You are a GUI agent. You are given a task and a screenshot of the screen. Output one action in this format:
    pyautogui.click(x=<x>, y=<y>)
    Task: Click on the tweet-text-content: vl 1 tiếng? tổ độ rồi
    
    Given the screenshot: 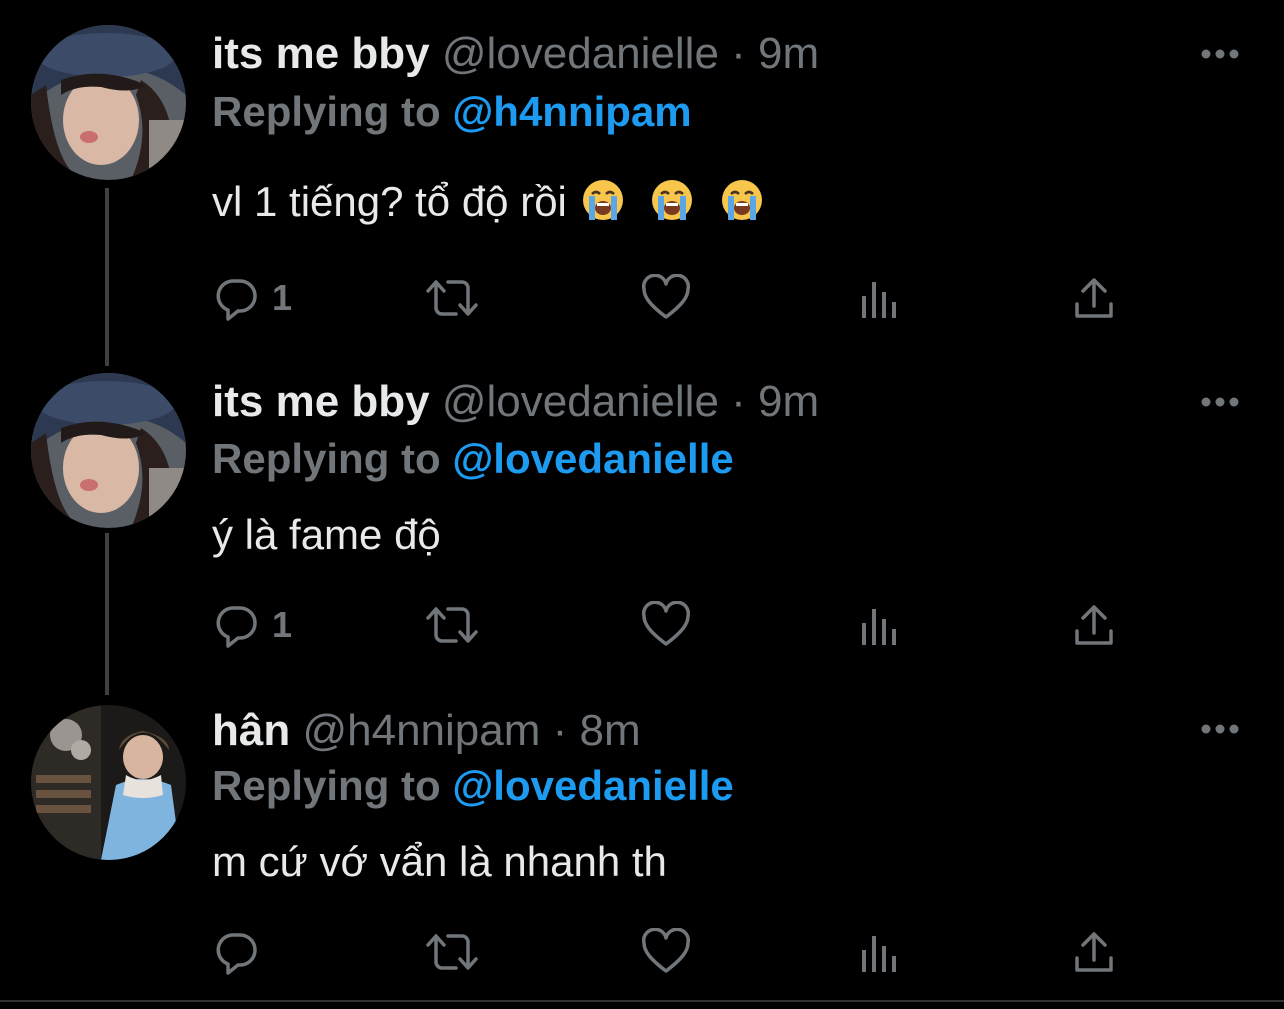 What is the action you would take?
    pyautogui.click(x=389, y=201)
    